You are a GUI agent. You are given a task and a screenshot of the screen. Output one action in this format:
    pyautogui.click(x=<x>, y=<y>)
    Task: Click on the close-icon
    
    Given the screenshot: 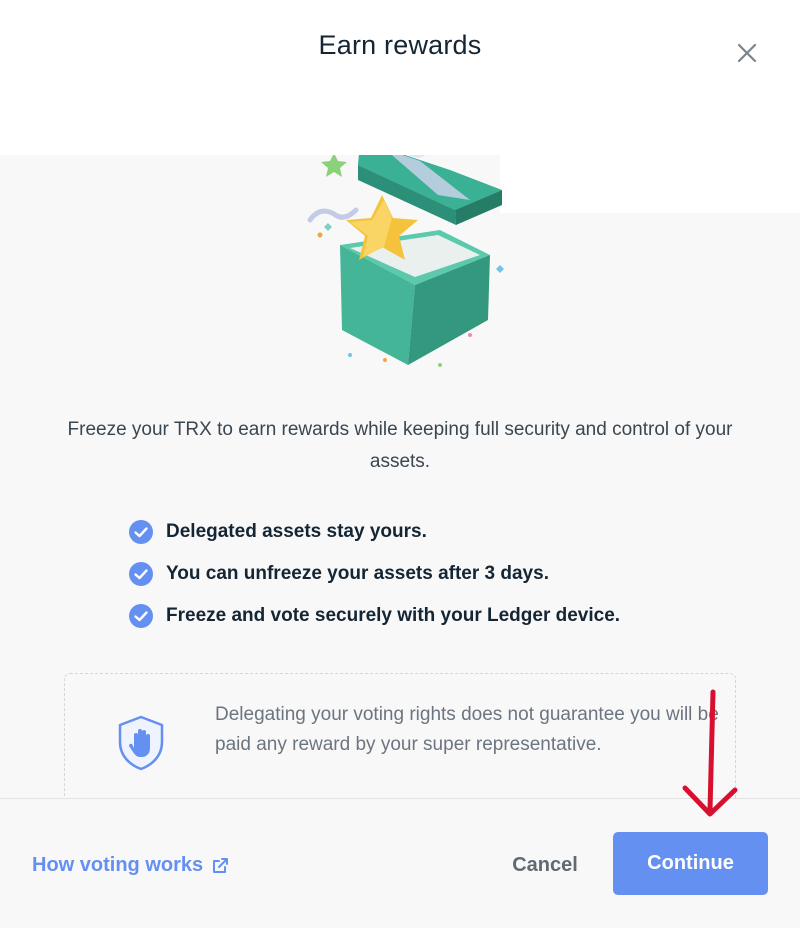 What is the action you would take?
    pyautogui.click(x=747, y=53)
    